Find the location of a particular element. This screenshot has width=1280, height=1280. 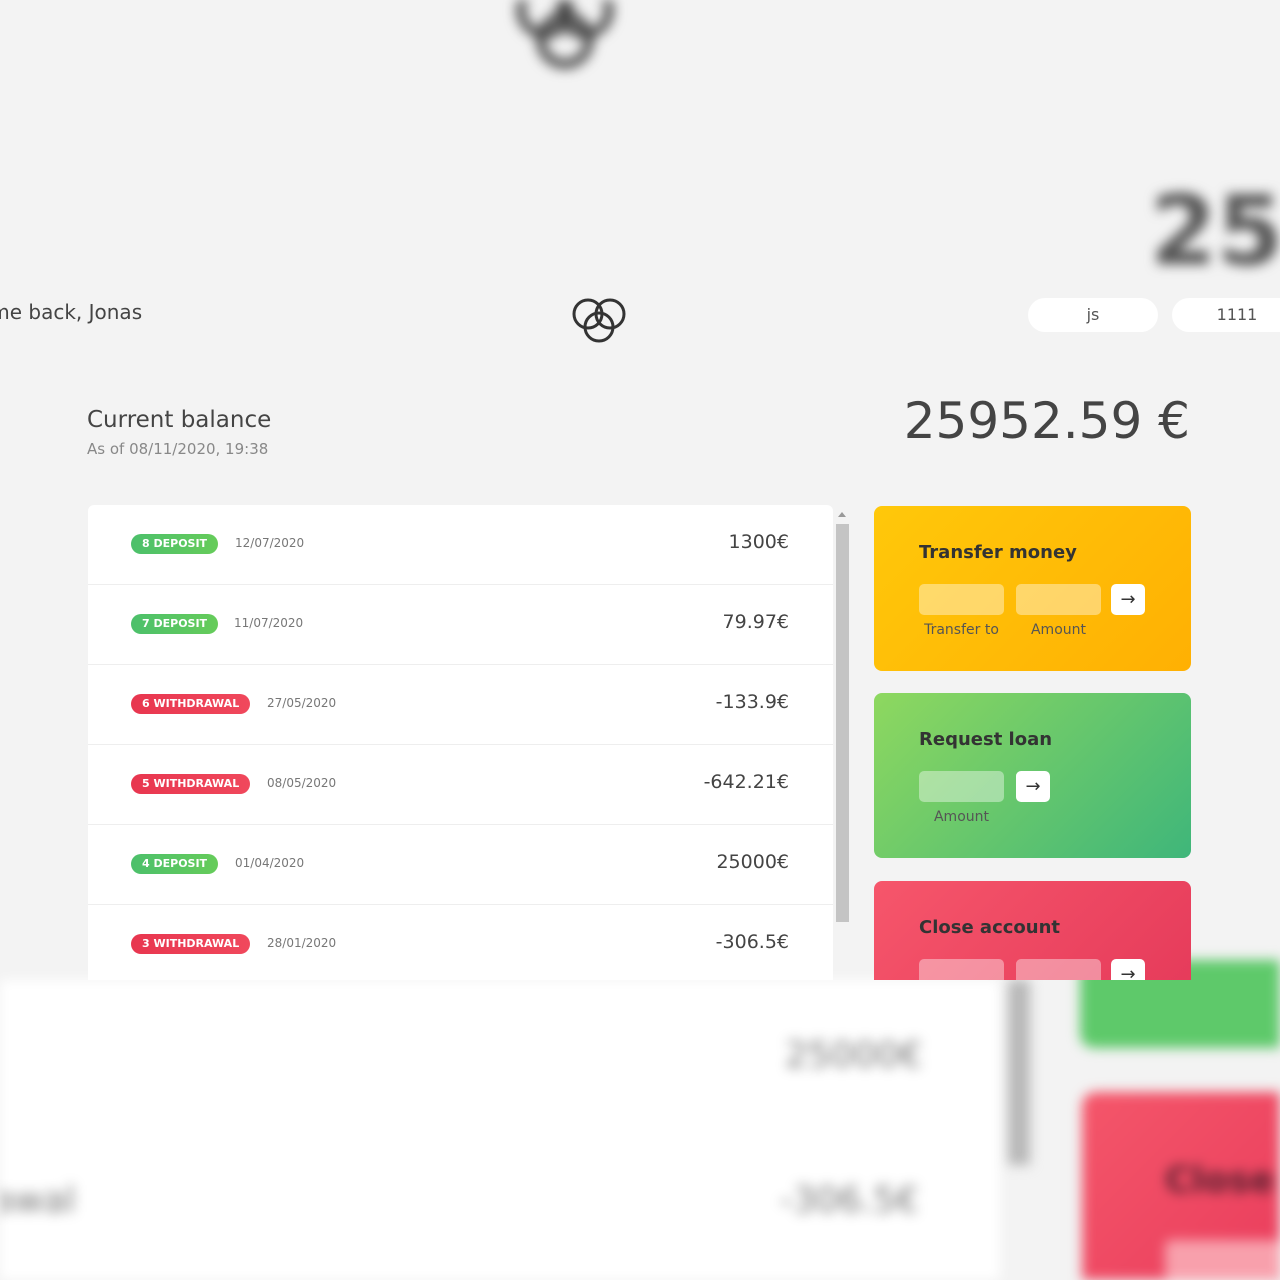

movement-value: -133.9€ is located at coordinates (752, 702).